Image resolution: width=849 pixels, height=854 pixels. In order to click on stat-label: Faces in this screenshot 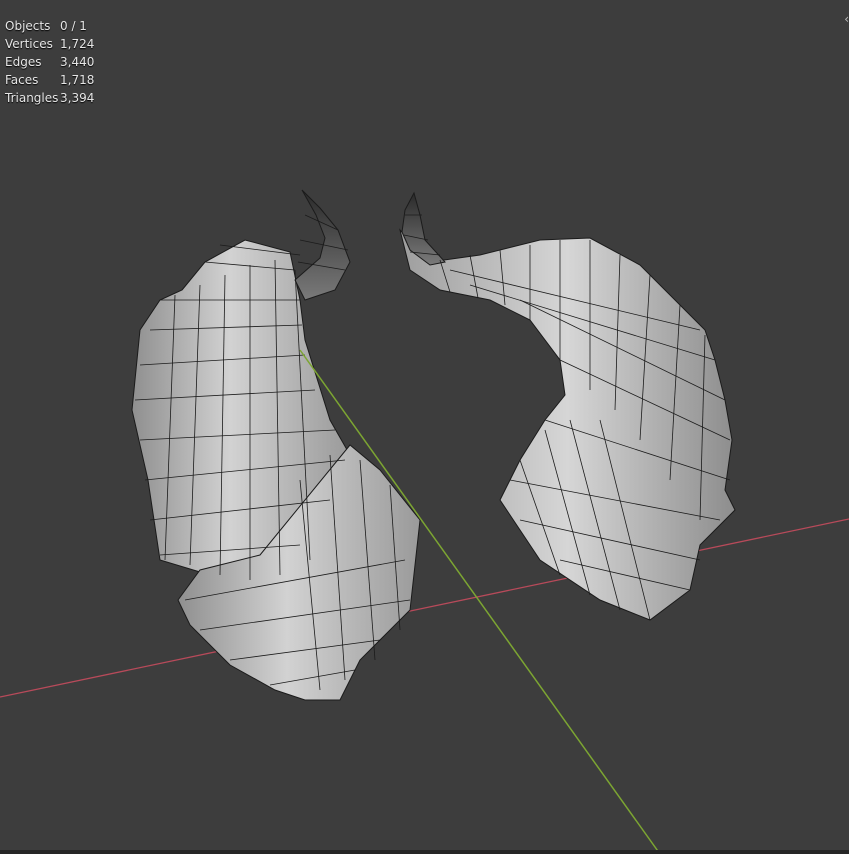, I will do `click(22, 80)`.